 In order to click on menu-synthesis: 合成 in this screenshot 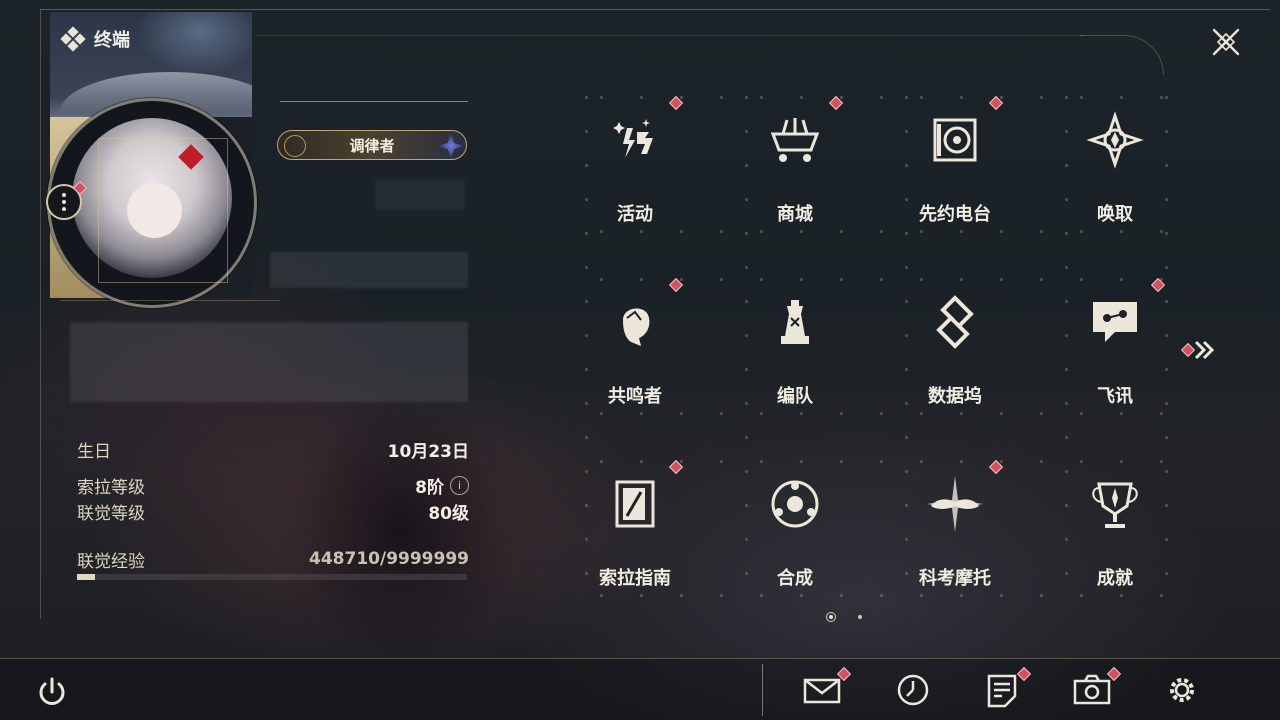, I will do `click(795, 535)`.